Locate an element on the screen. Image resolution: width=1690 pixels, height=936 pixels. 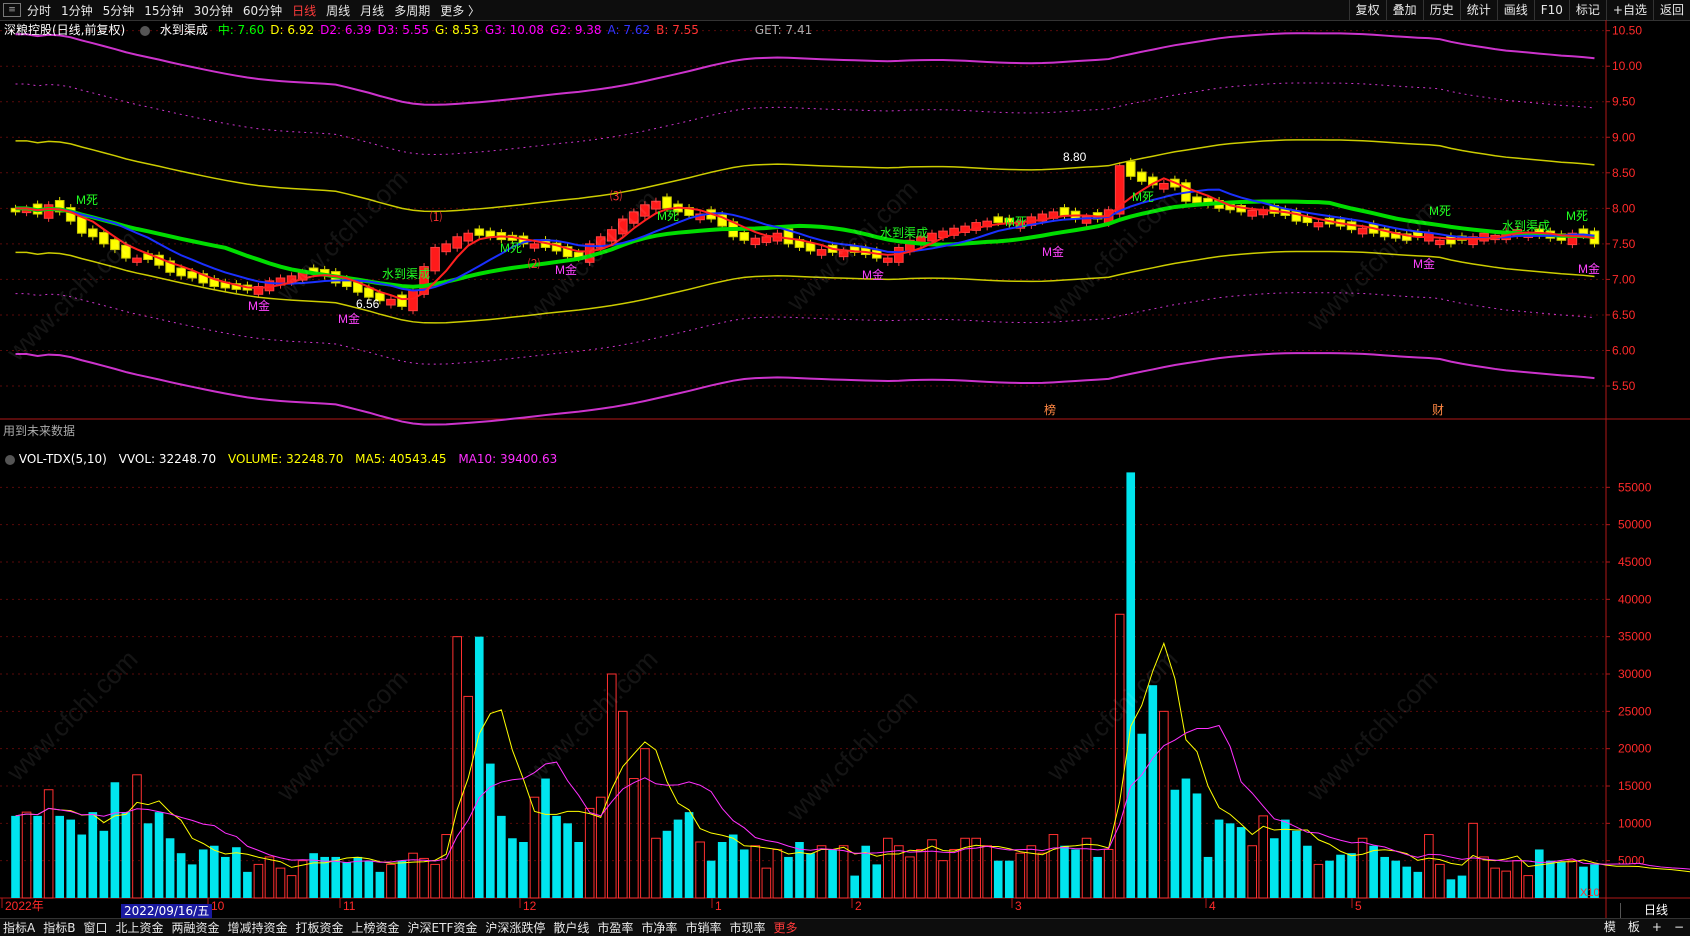
indicator-param: G2: 9.38 is located at coordinates (576, 30).